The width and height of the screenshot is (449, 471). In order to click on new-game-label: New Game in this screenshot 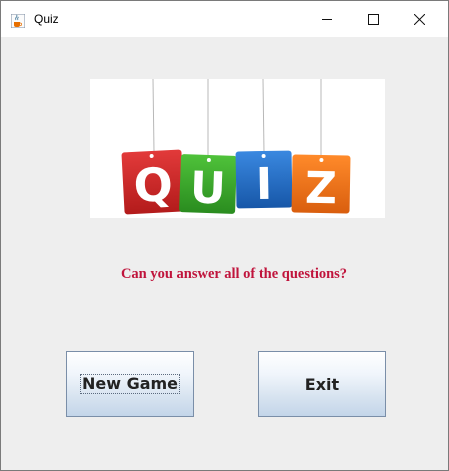, I will do `click(130, 384)`.